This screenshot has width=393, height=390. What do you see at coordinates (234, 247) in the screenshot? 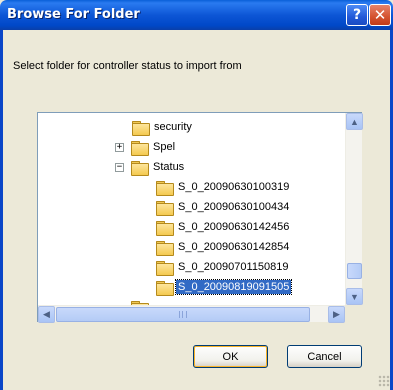
I see `tree-item-label: S_0_20090630142854` at bounding box center [234, 247].